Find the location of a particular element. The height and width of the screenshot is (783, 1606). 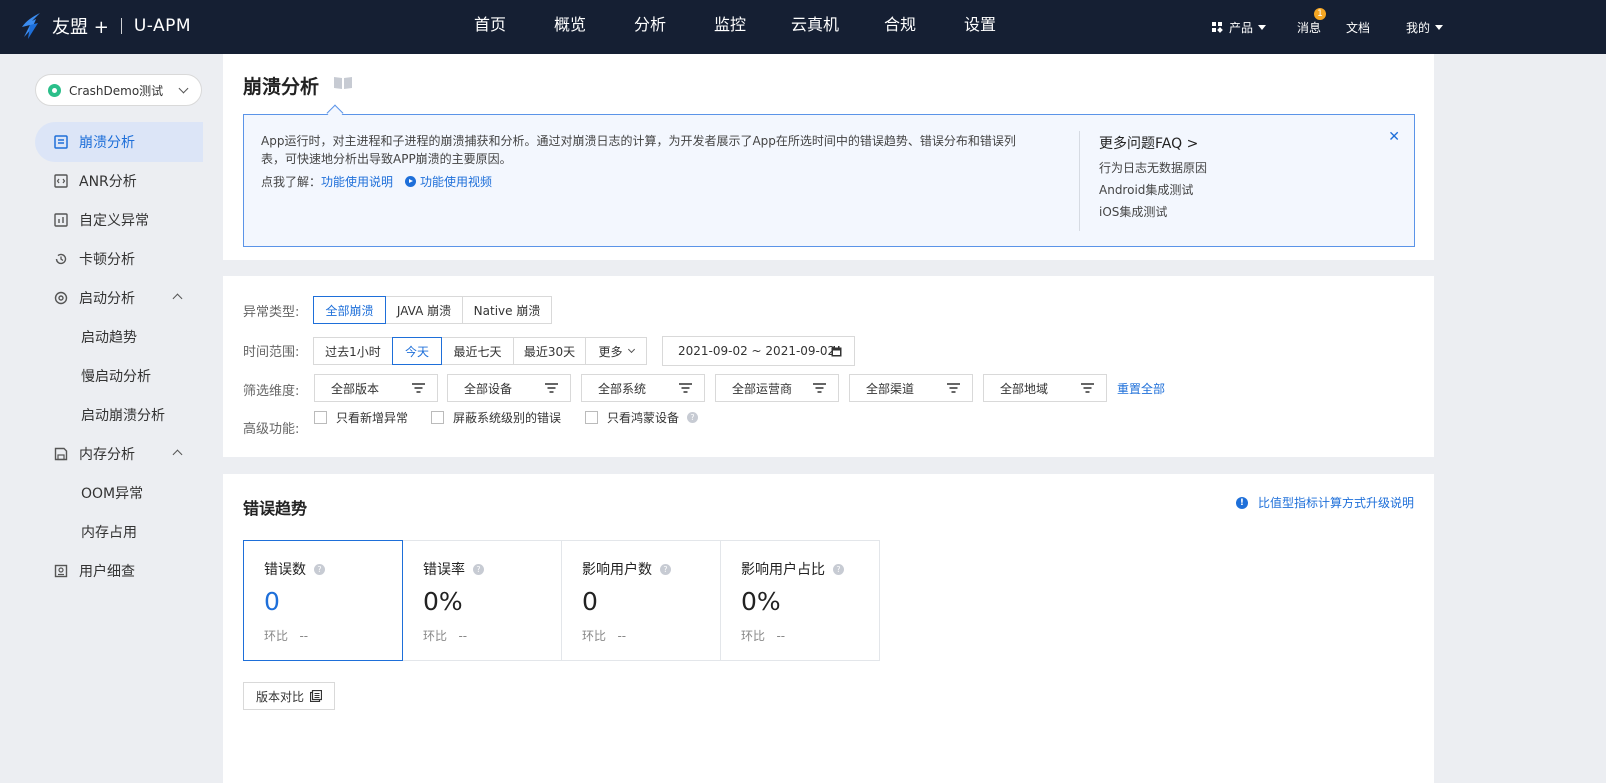

checkbox-box is located at coordinates (320, 417).